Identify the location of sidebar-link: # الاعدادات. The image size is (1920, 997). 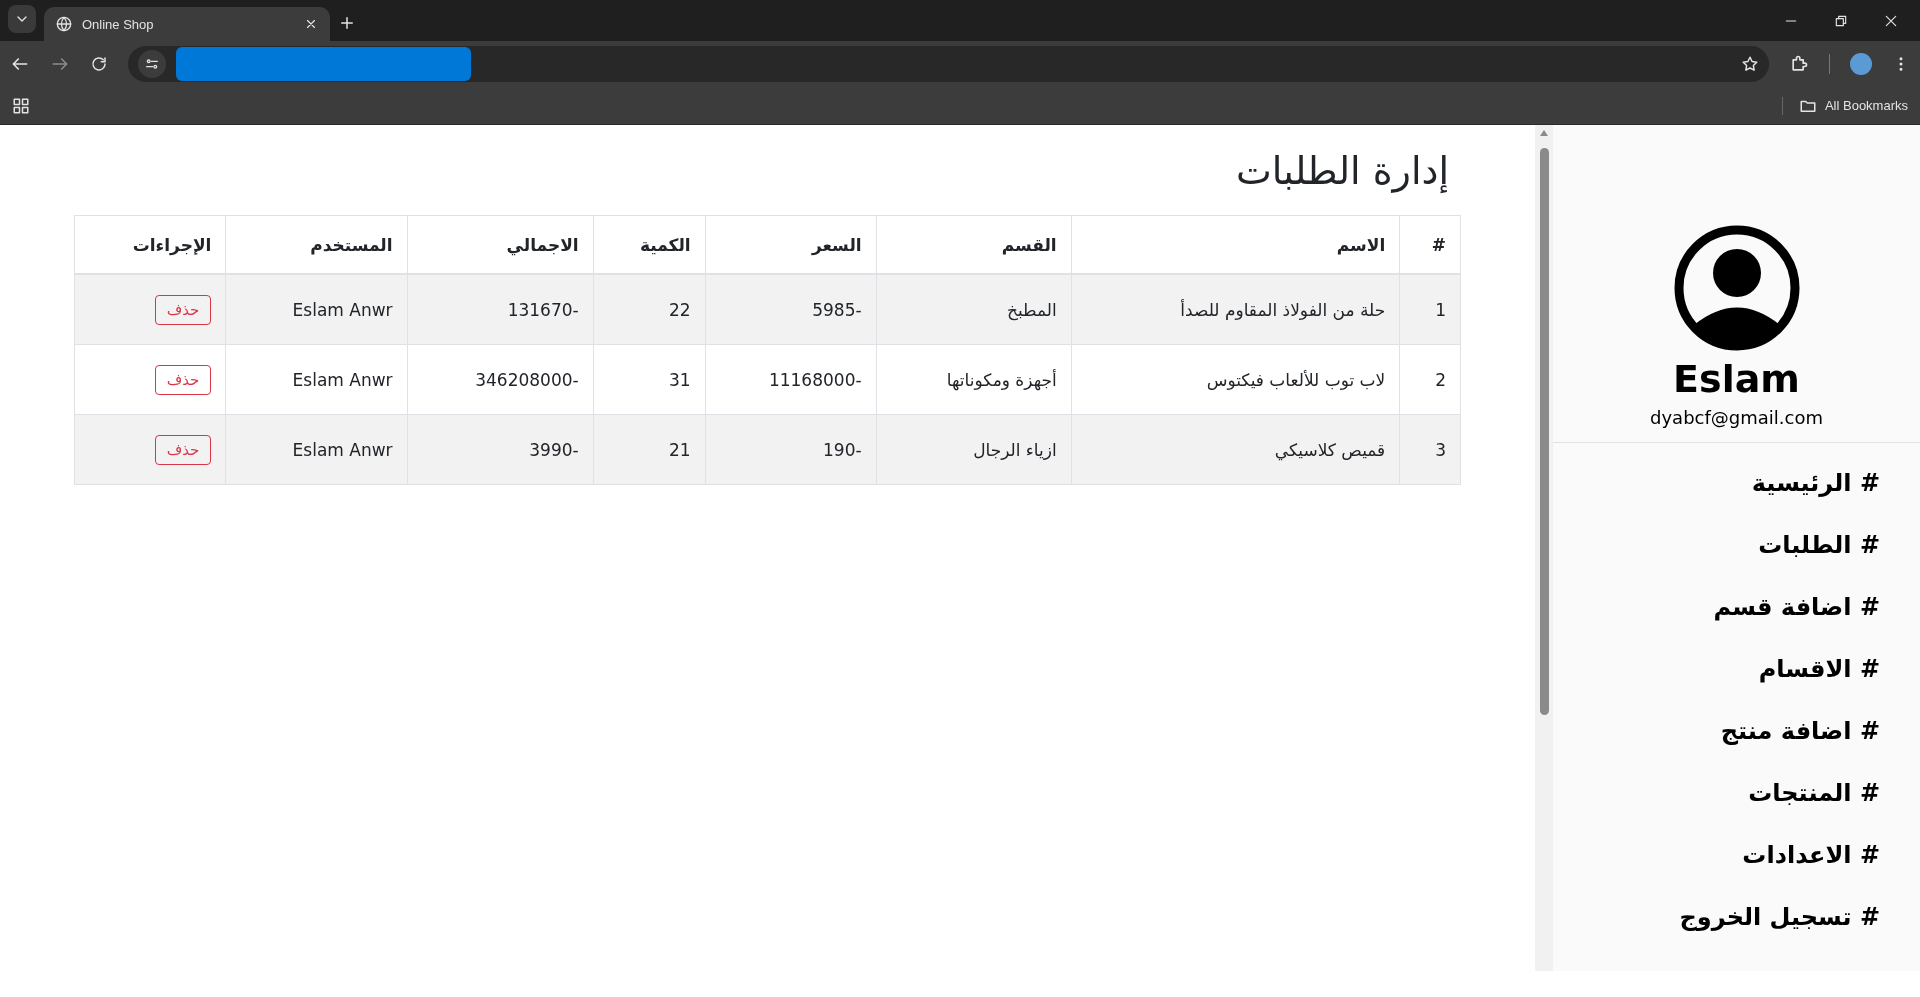
(1811, 855).